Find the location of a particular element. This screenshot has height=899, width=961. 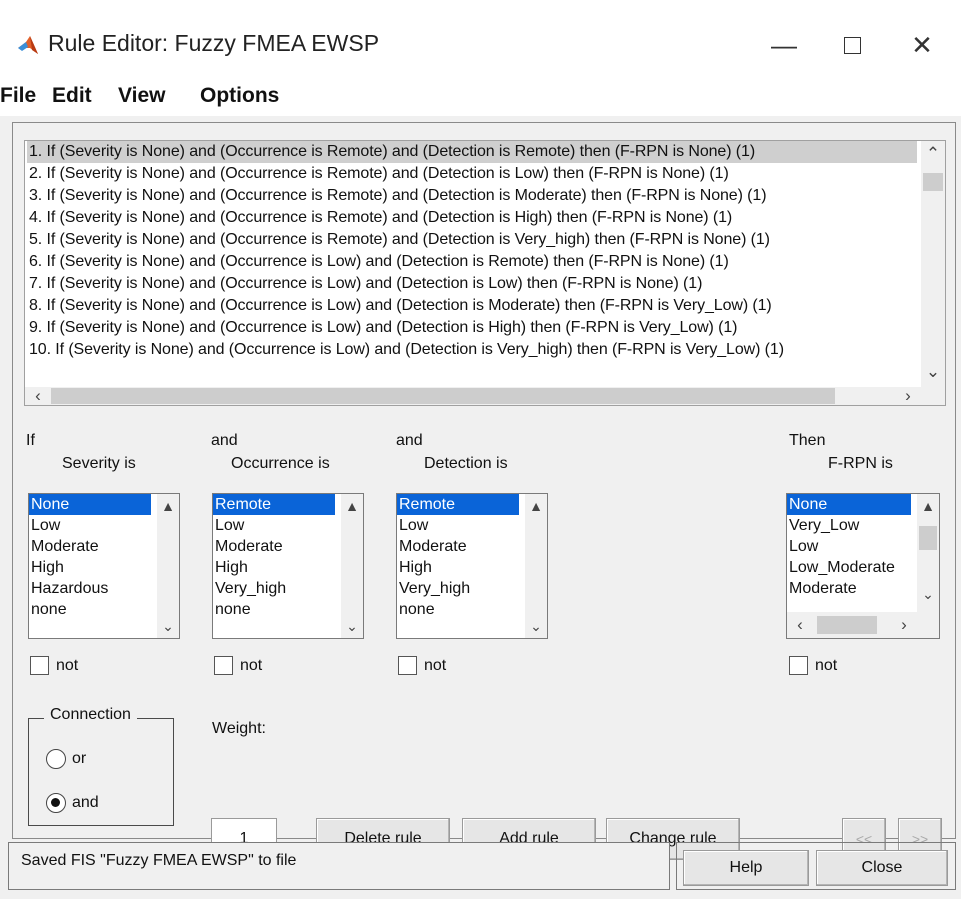

occurrence-not-label: not is located at coordinates (251, 665).